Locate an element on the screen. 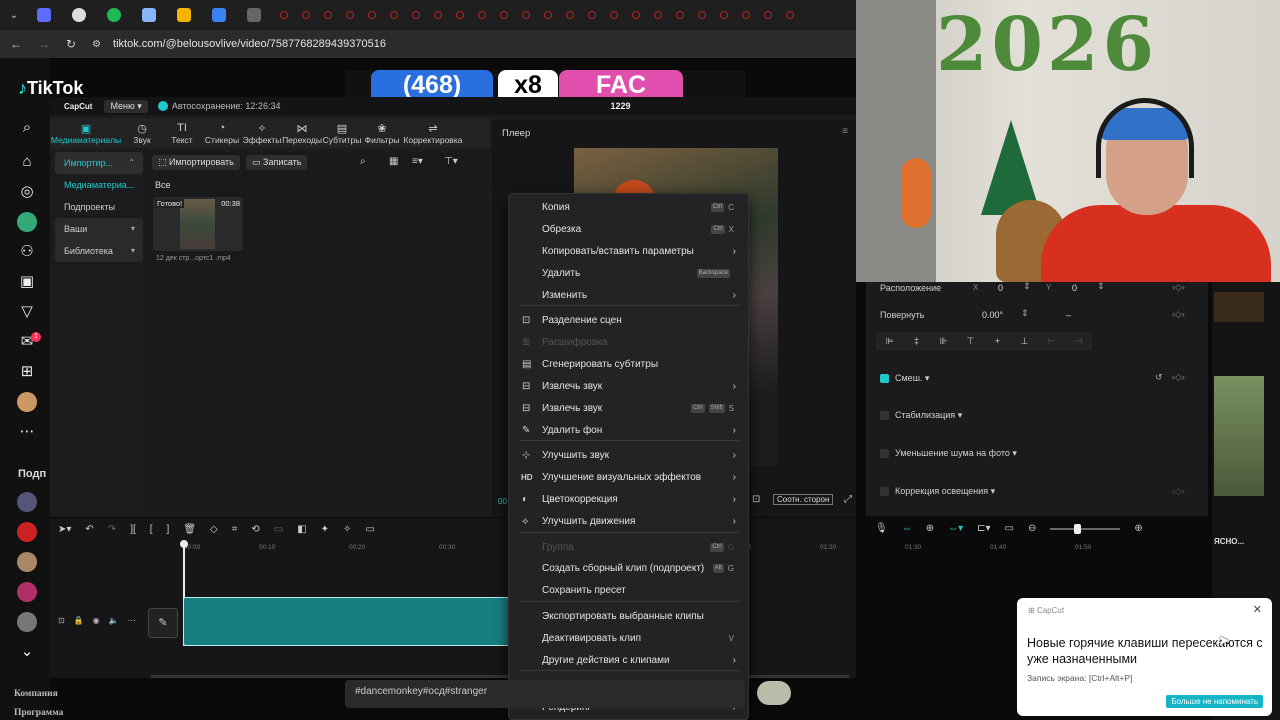  magic-icon: ✧ is located at coordinates (347, 529).